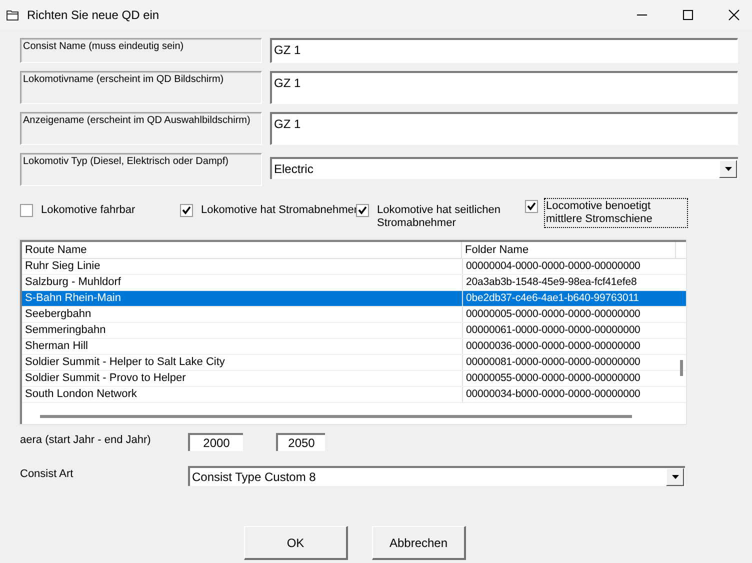  Describe the element at coordinates (569, 346) in the screenshot. I see `table-cell: 00000036-0000-0000-0000-00000000` at that location.